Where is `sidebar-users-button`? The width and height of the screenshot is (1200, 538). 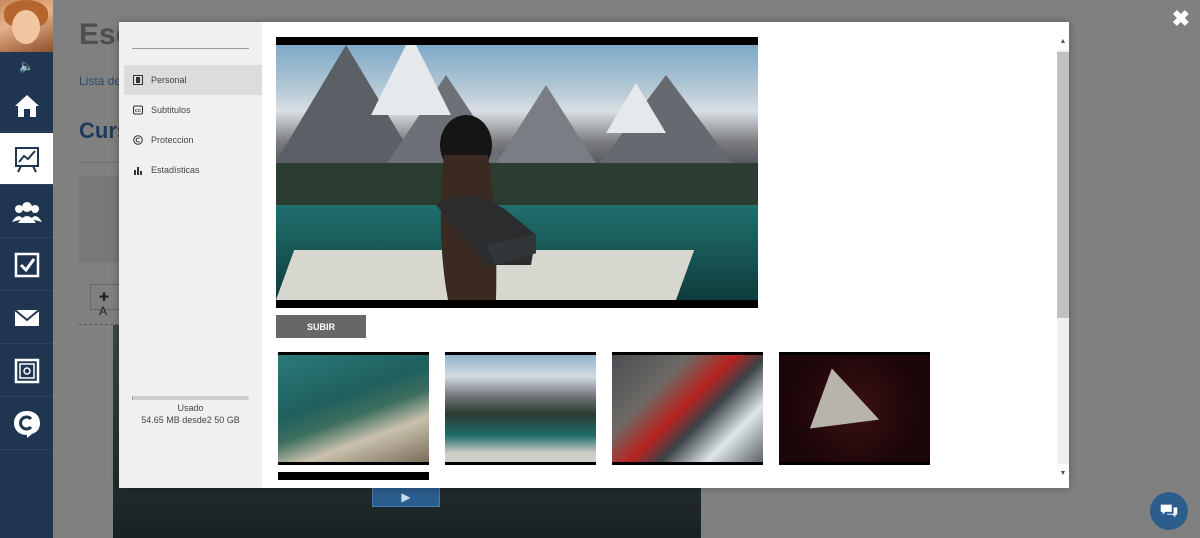
sidebar-users-button is located at coordinates (26, 212).